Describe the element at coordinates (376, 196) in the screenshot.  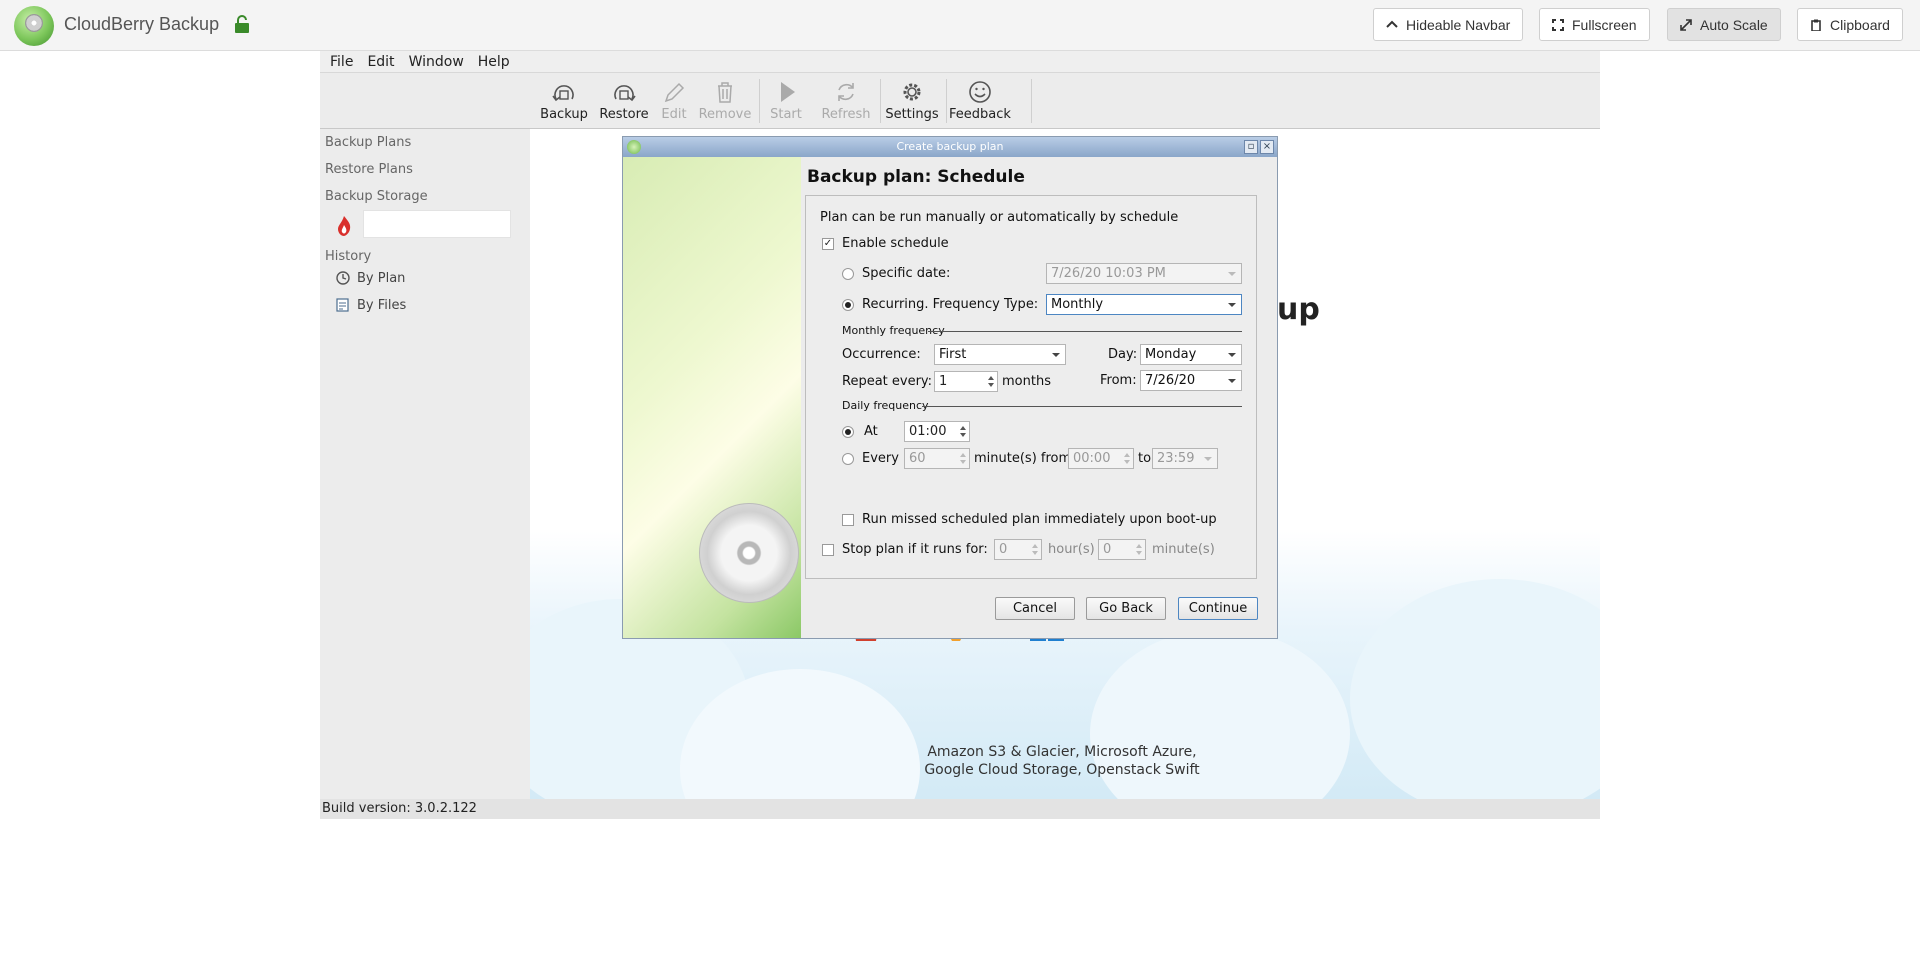
I see `sidebar-backup-storage: Backup Storage` at that location.